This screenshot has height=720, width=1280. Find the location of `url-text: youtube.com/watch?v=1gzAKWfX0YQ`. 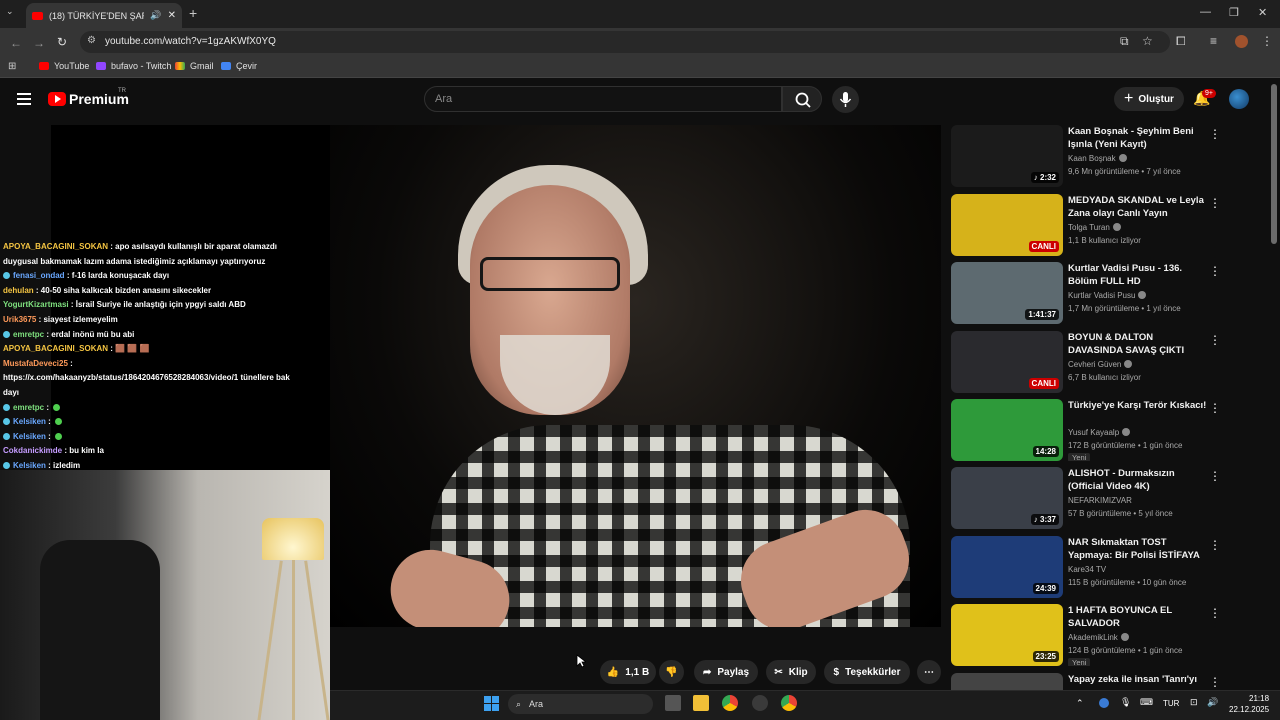

url-text: youtube.com/watch?v=1gzAKWfX0YQ is located at coordinates (190, 41).